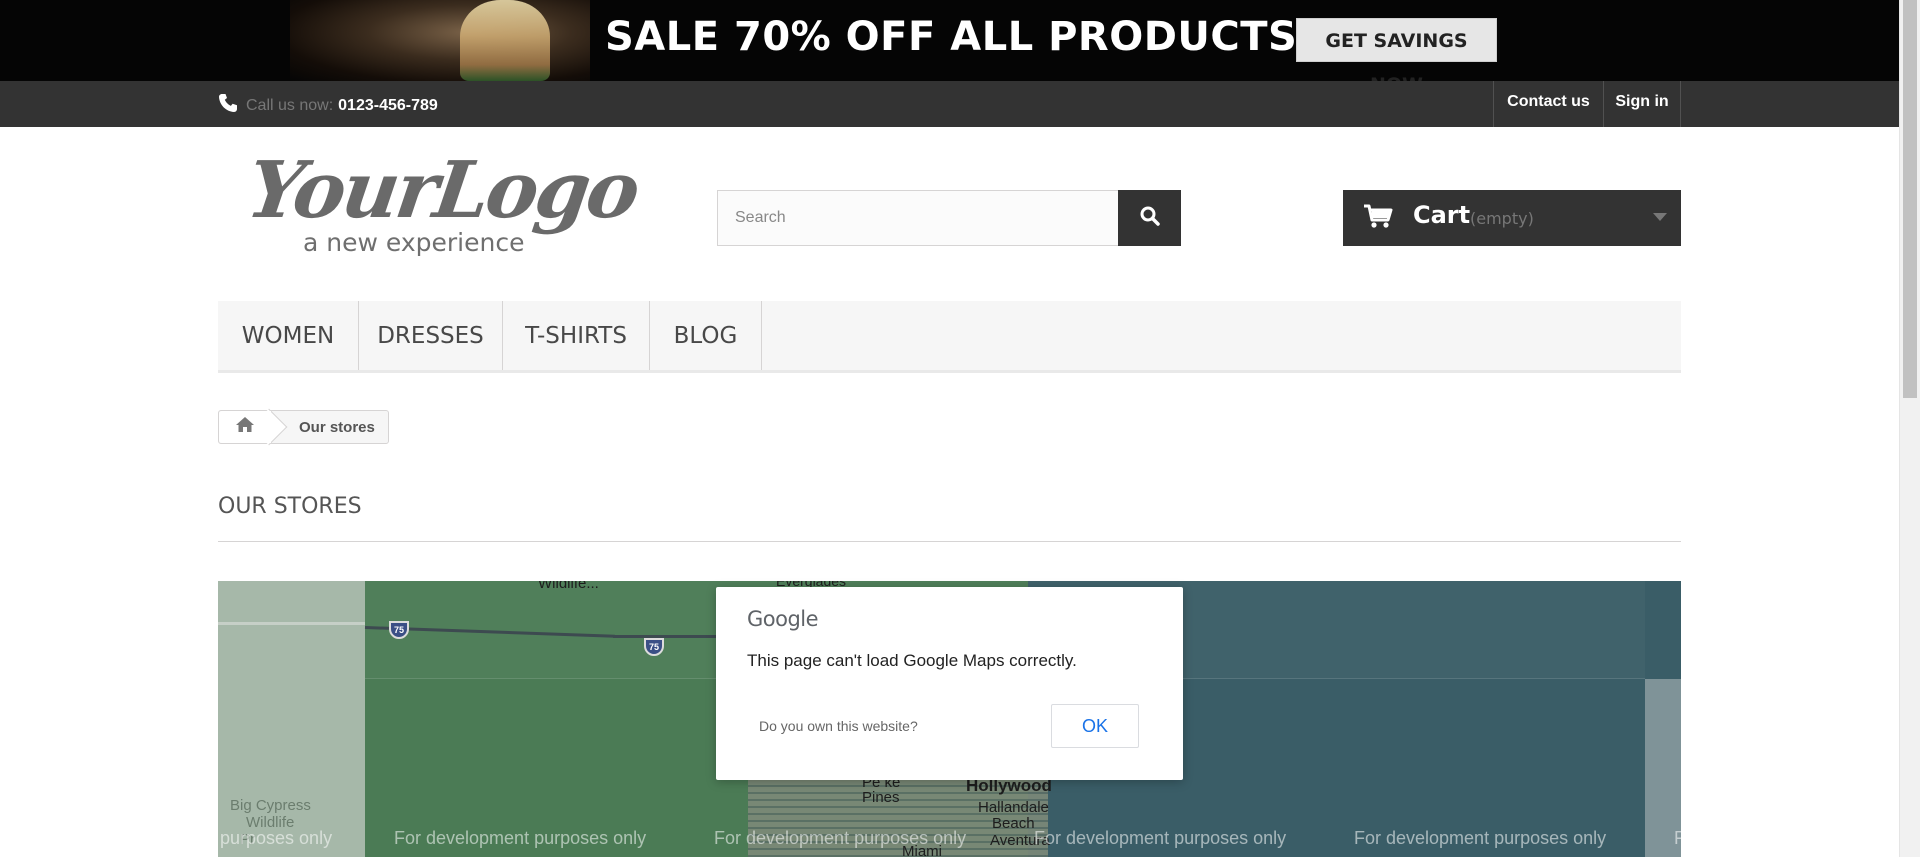  I want to click on map-label-big-cypress: Big Cypress, so click(270, 805).